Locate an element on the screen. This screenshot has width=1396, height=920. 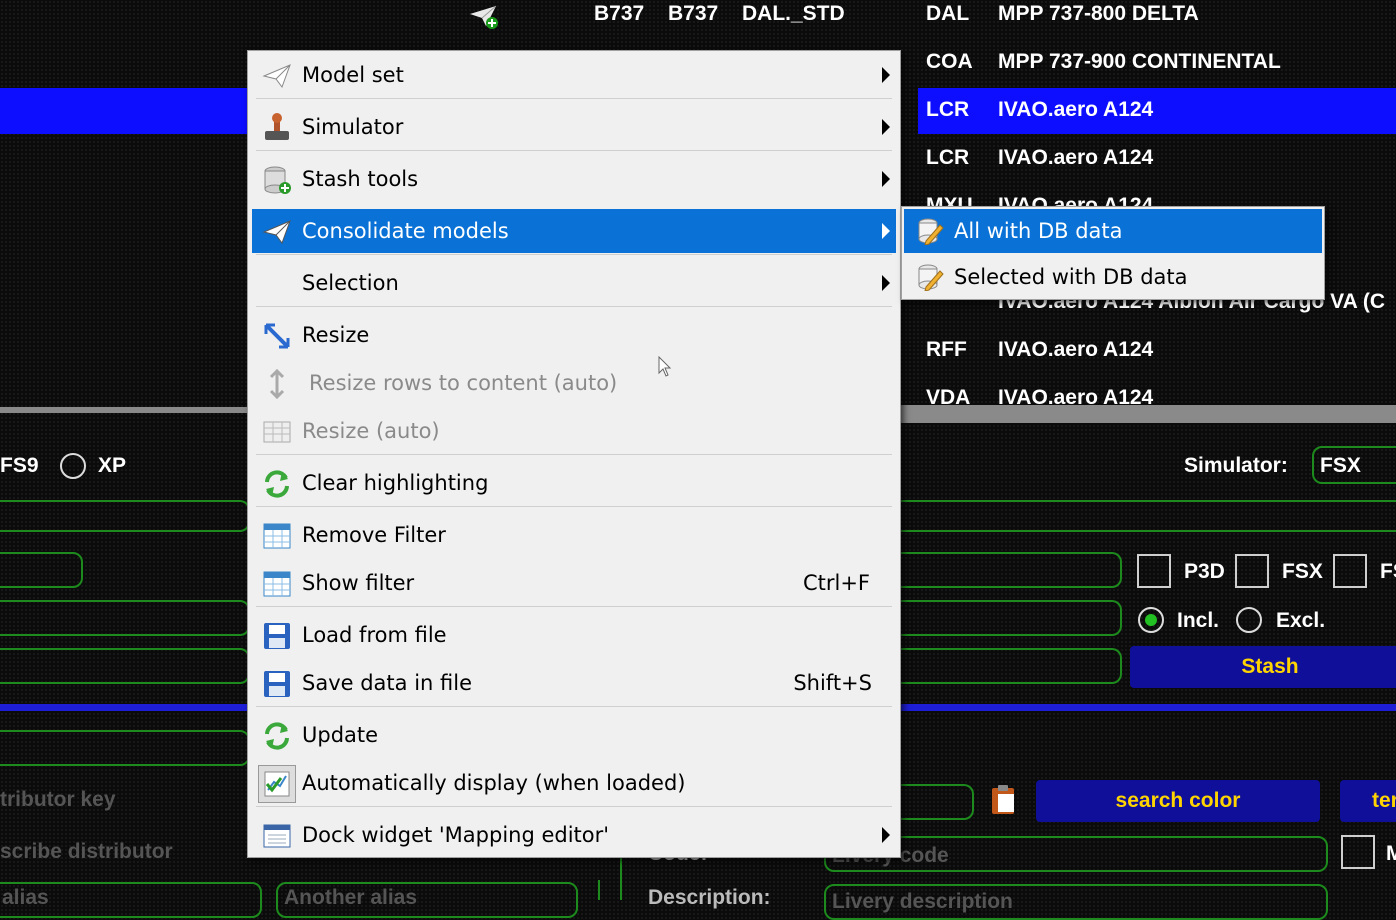
floppy-icon is located at coordinates (277, 636).